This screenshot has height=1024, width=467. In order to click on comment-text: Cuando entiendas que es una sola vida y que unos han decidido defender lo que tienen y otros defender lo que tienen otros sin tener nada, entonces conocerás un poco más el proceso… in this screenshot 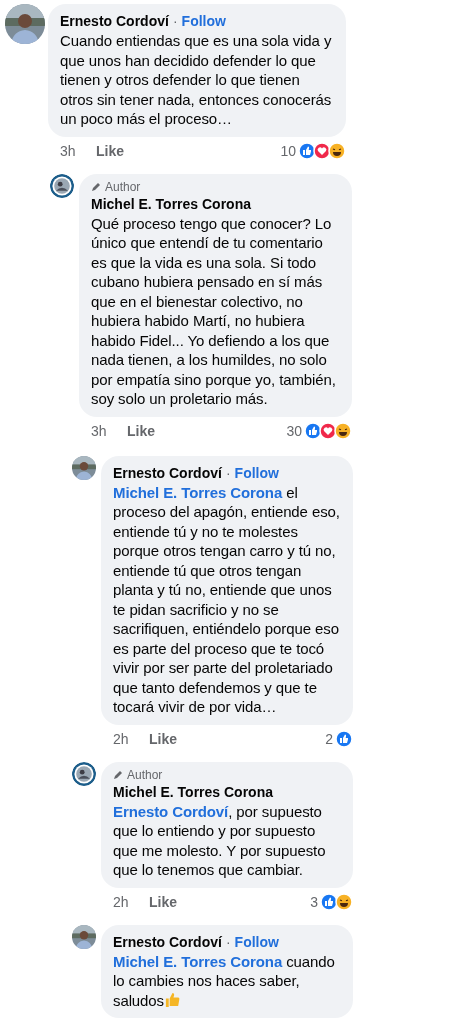, I will do `click(196, 80)`.